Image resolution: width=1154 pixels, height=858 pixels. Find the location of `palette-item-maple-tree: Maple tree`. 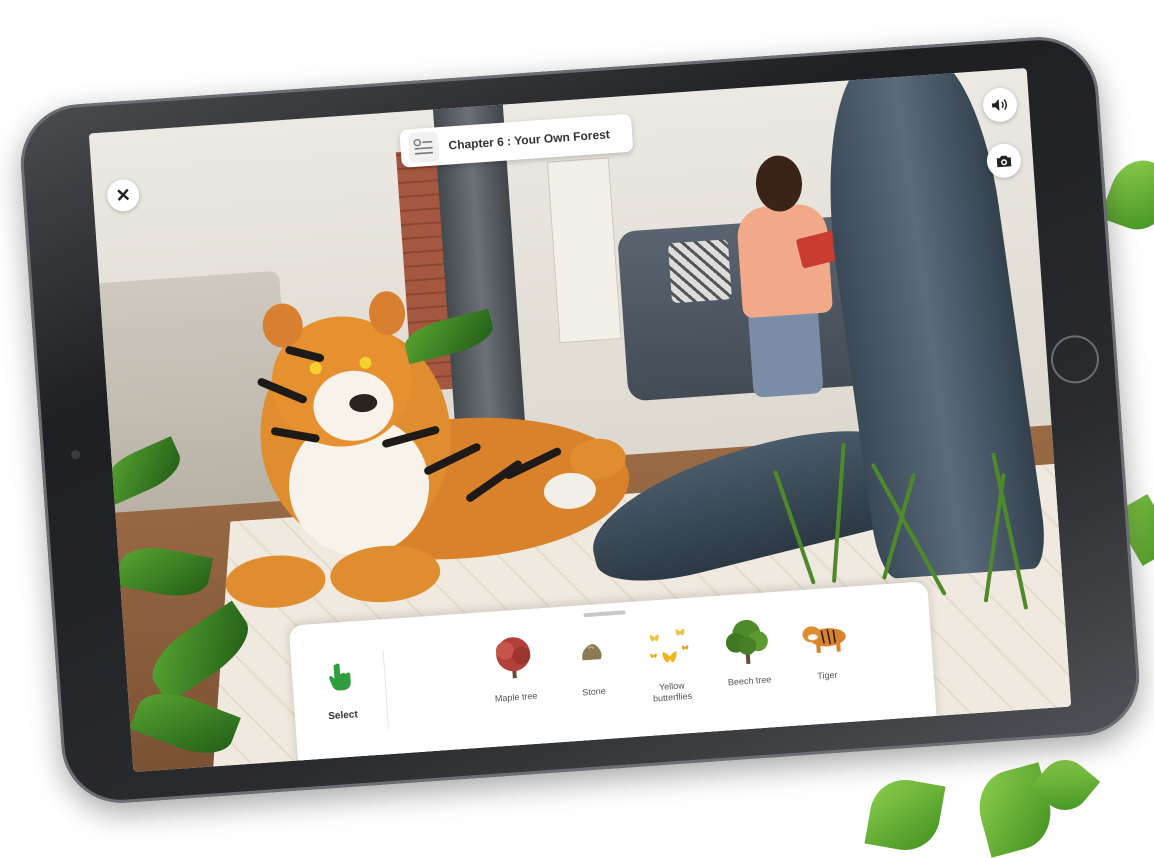

palette-item-maple-tree: Maple tree is located at coordinates (515, 673).